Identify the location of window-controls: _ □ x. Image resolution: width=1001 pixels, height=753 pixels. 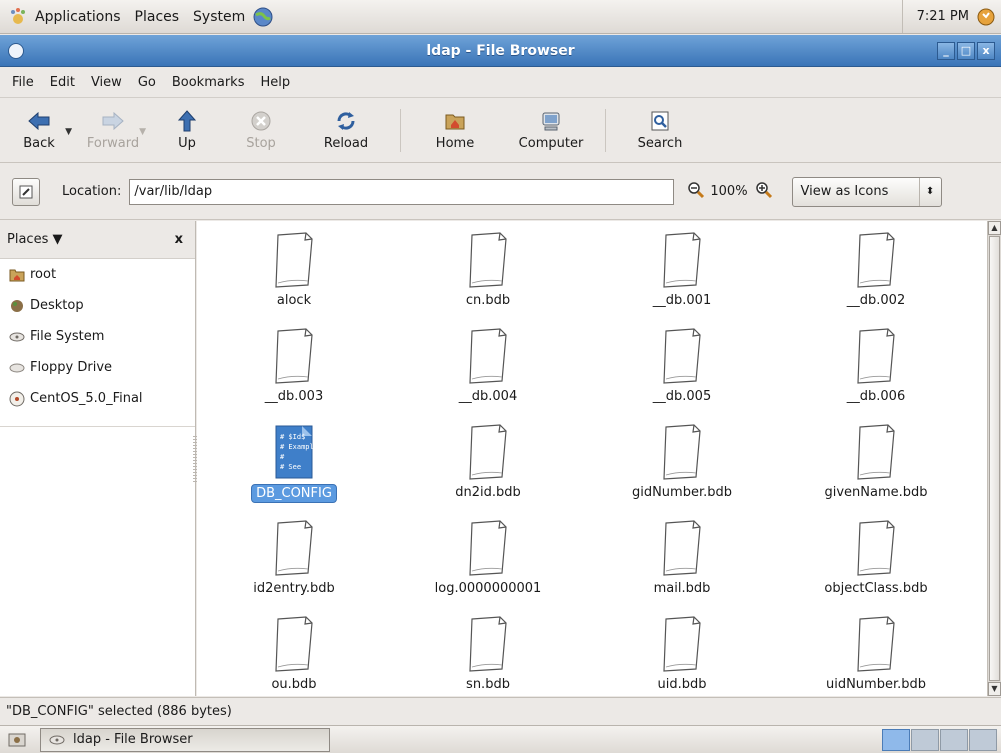
(966, 51).